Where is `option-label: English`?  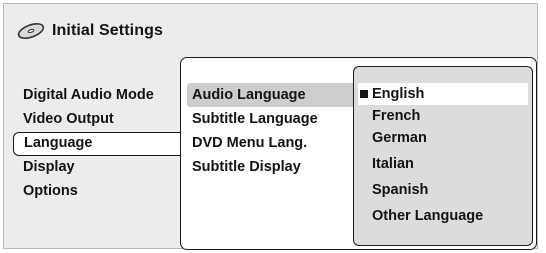
option-label: English is located at coordinates (398, 94).